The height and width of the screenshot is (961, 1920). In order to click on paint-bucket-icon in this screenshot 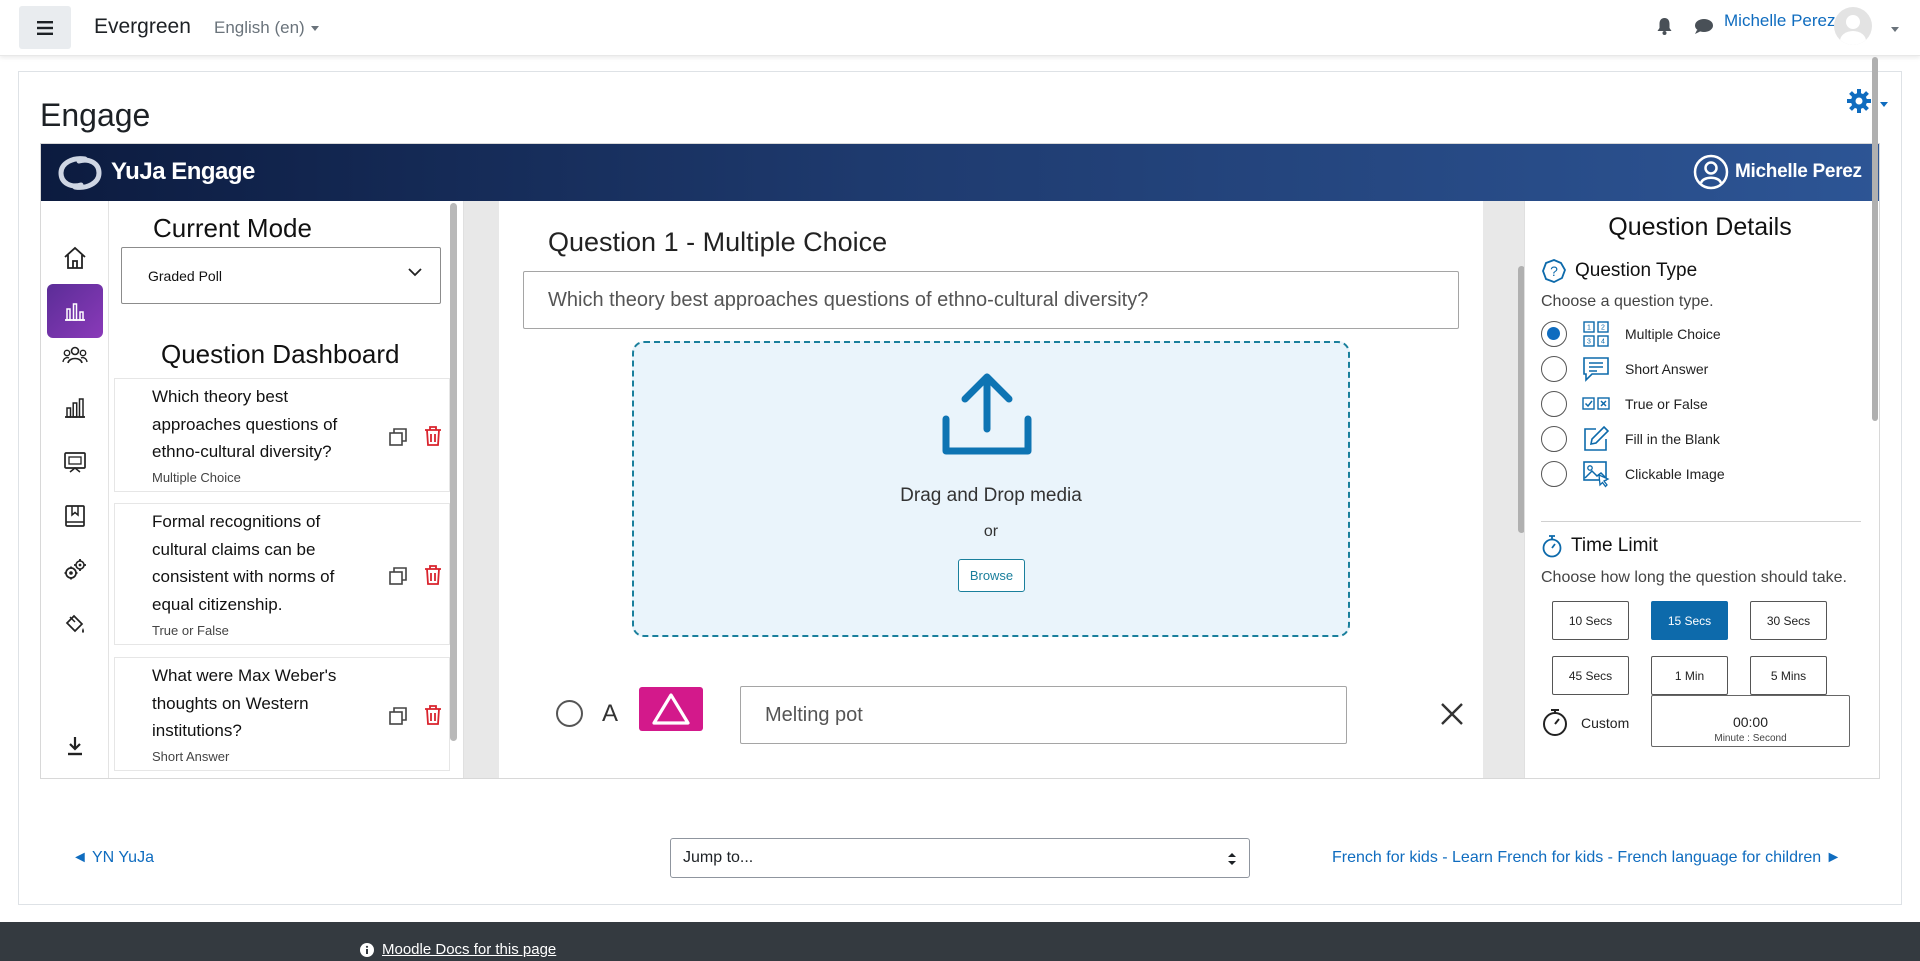, I will do `click(74, 623)`.